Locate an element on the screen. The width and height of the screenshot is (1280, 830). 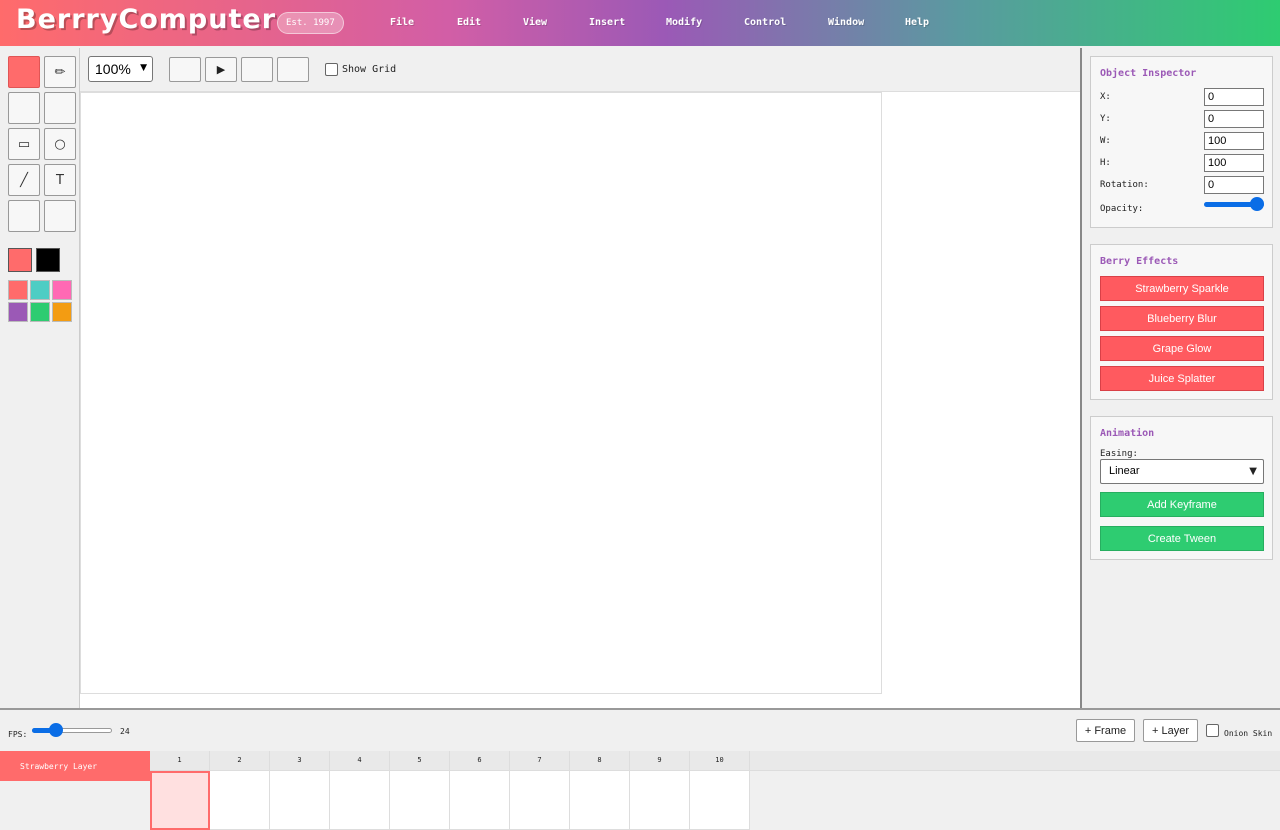
menu-window: Window is located at coordinates (846, 22).